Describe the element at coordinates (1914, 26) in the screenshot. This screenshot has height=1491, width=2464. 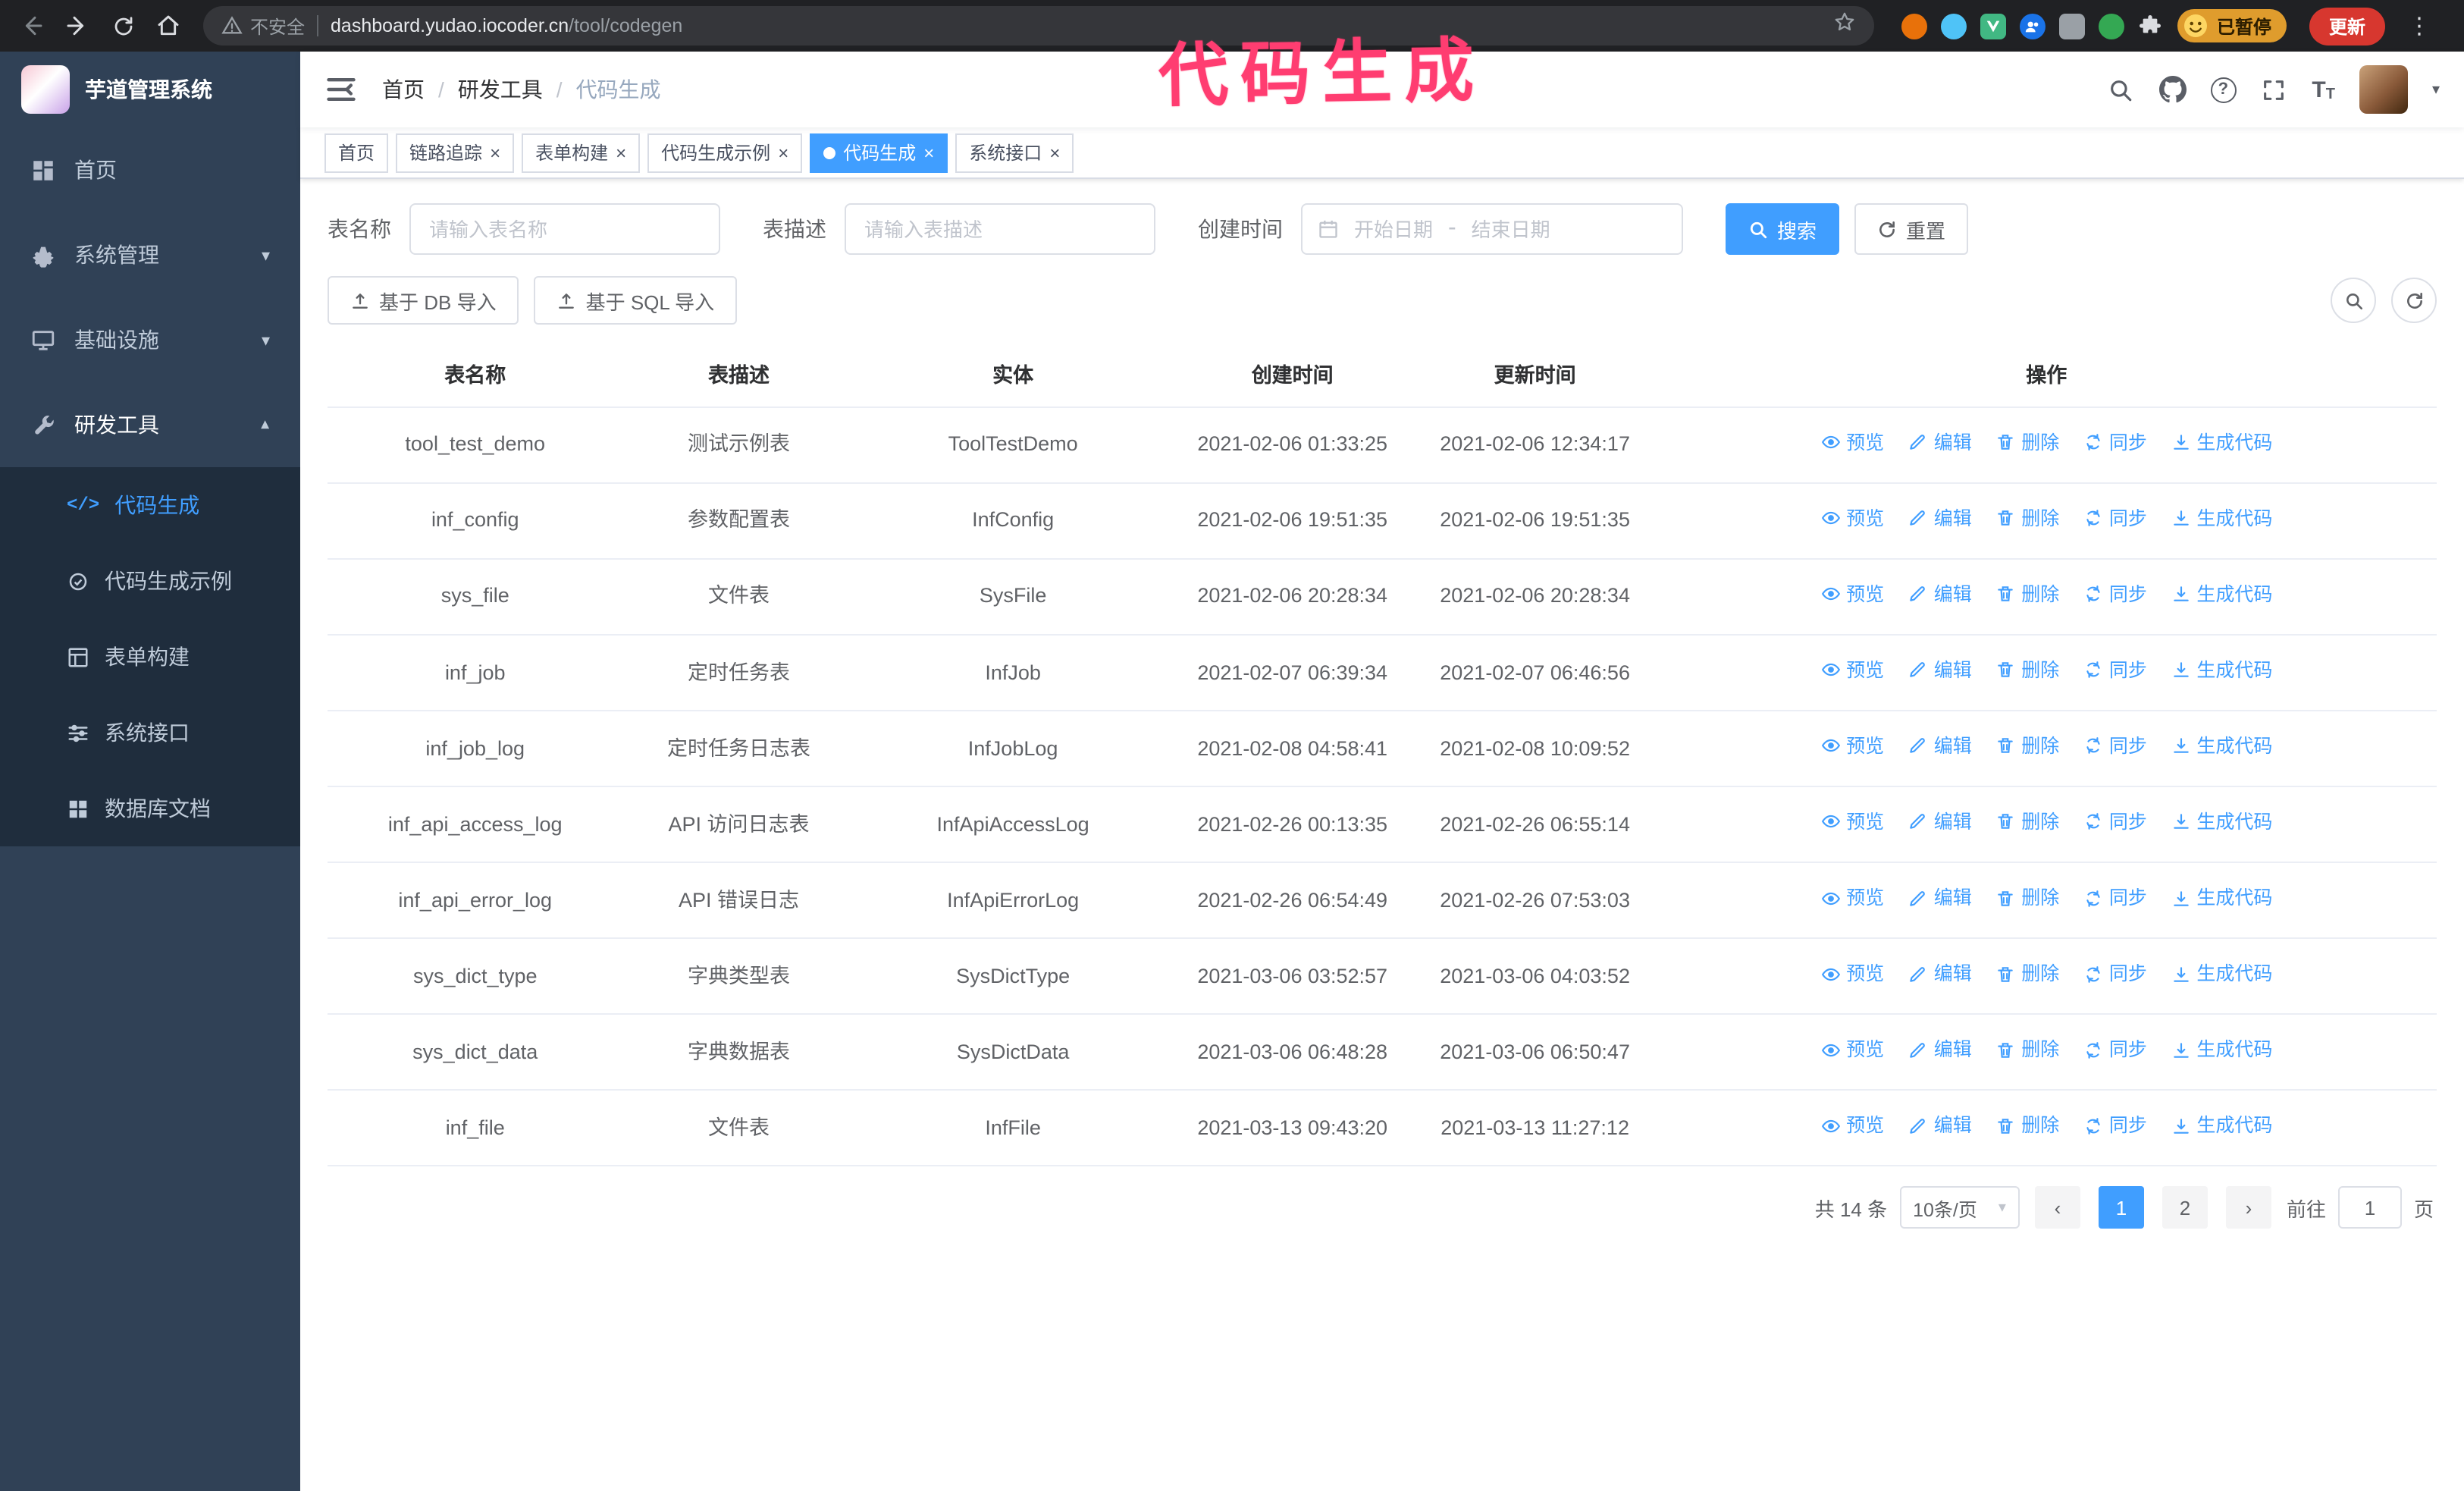
I see `extension-icon-orange` at that location.